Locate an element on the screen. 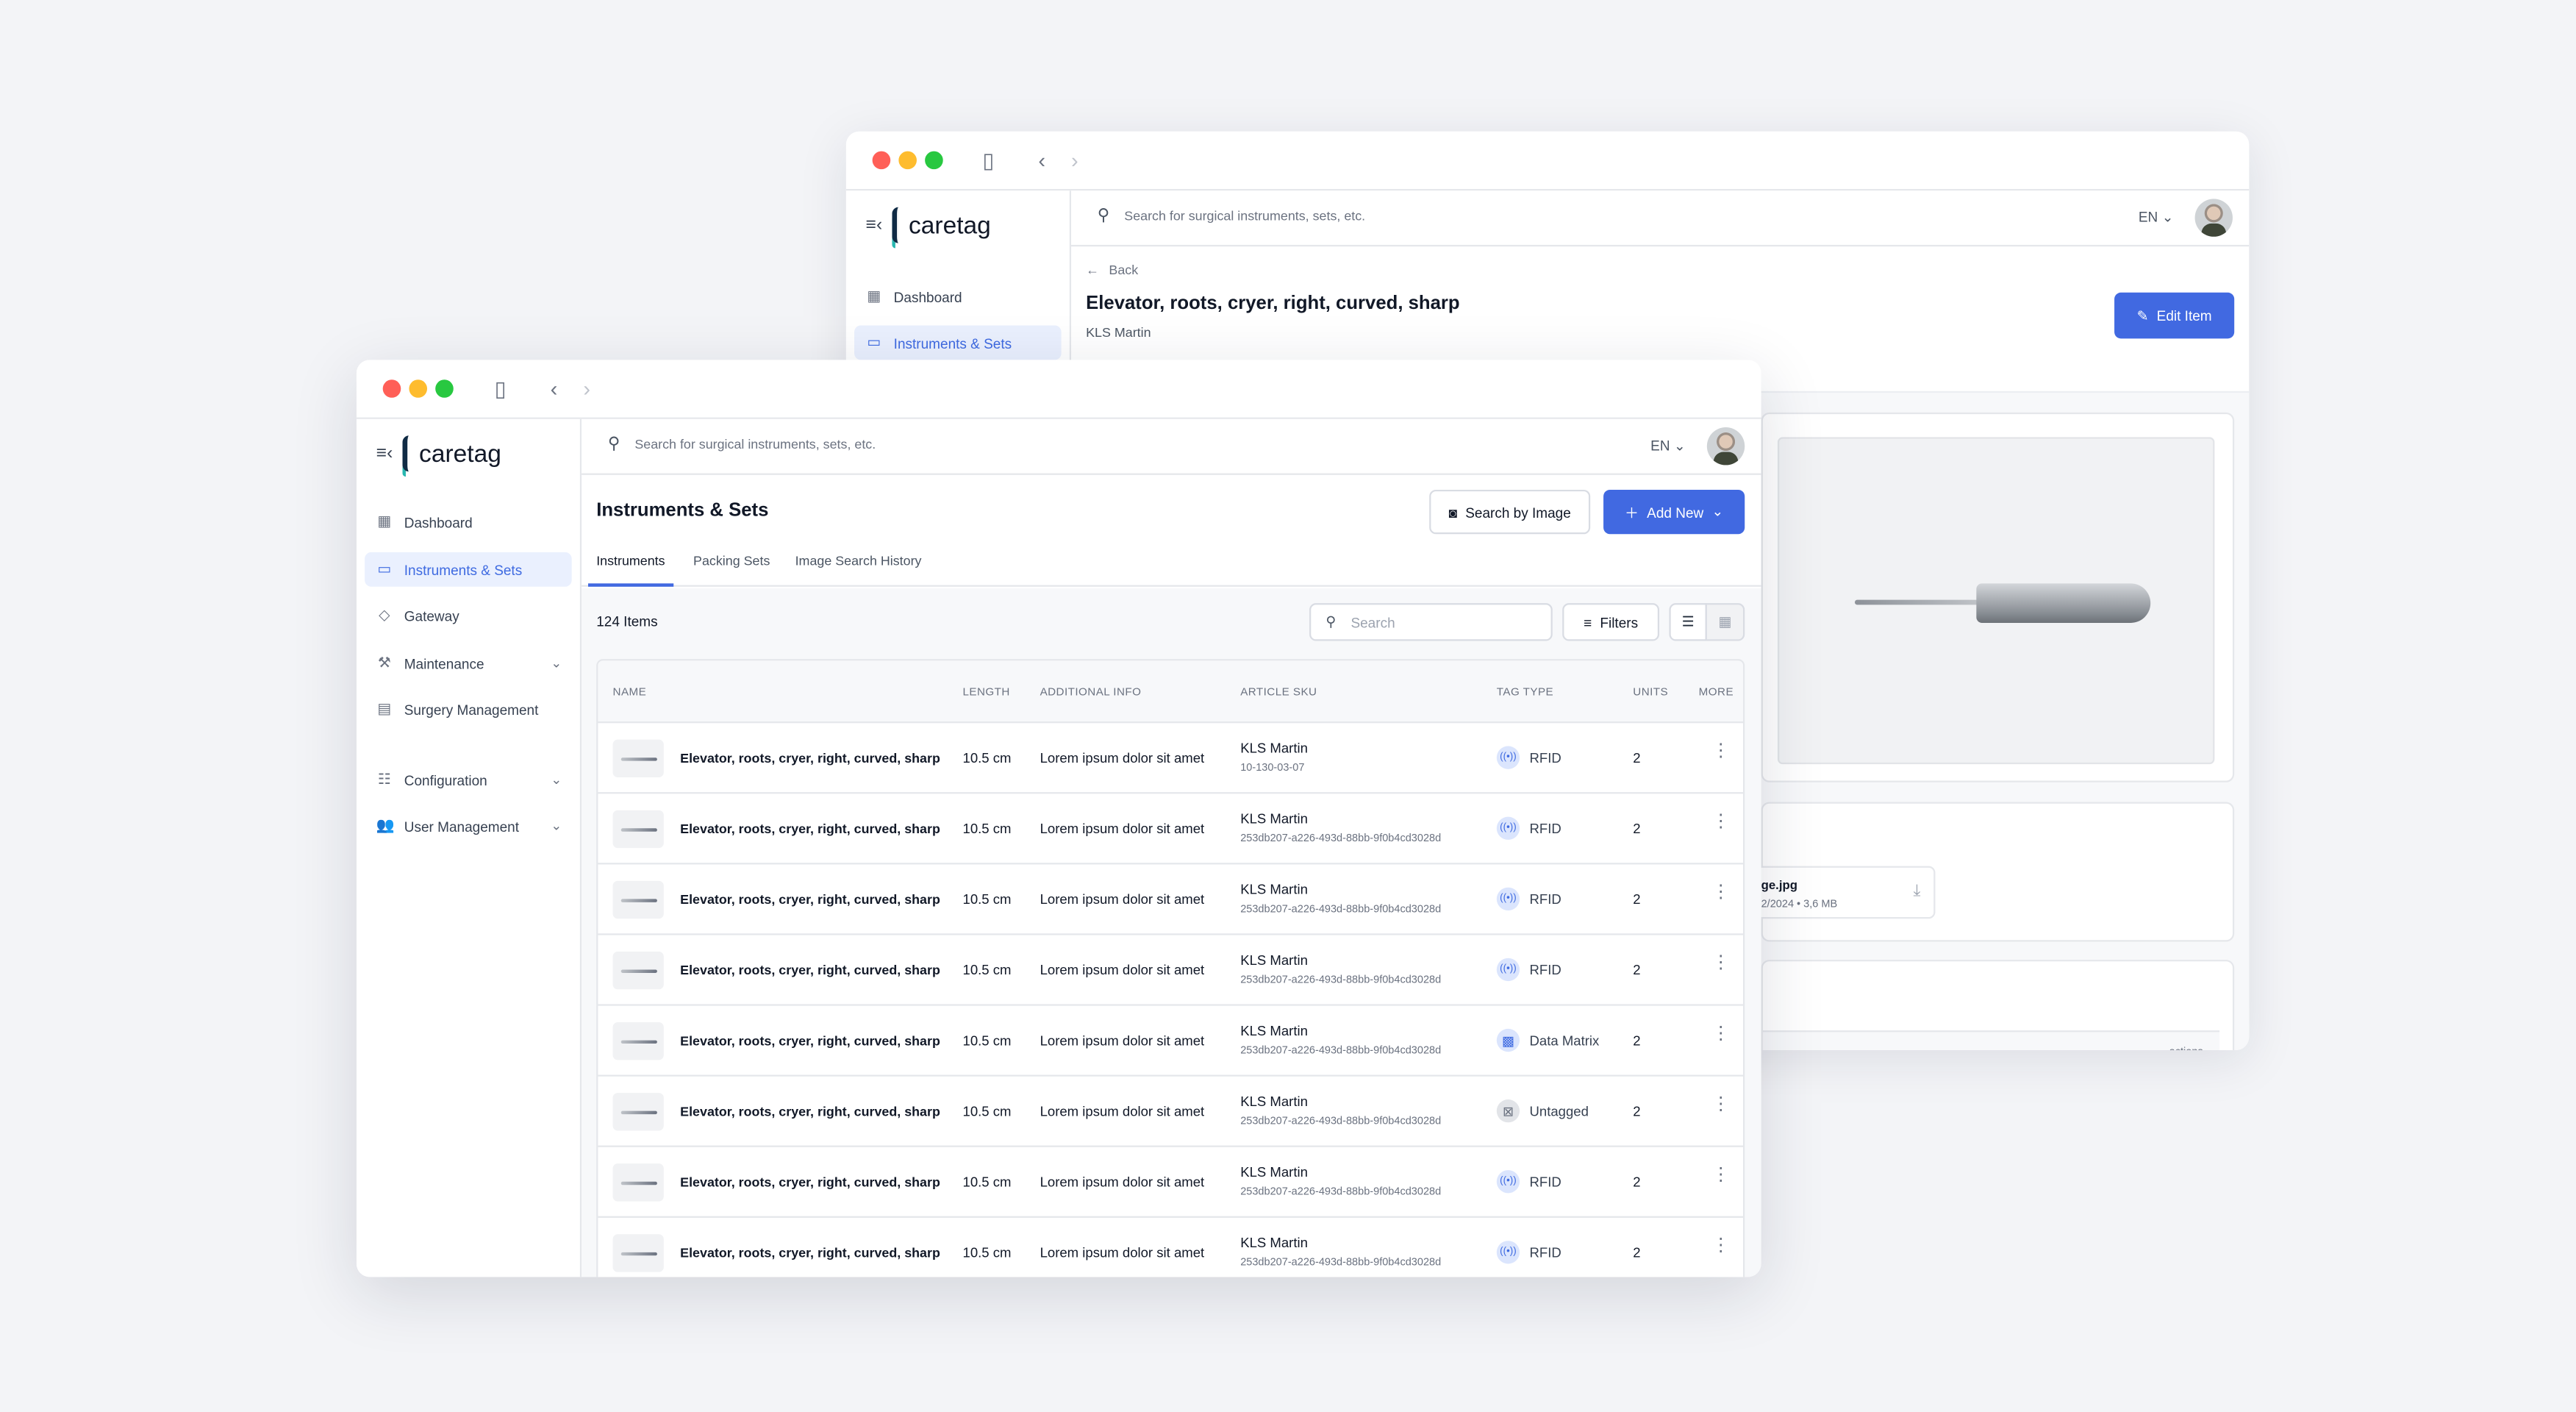 This screenshot has height=1412, width=2576. file-chip: ge.jpg 2/2024 • 3,6 MB ⤓ is located at coordinates (1841, 893).